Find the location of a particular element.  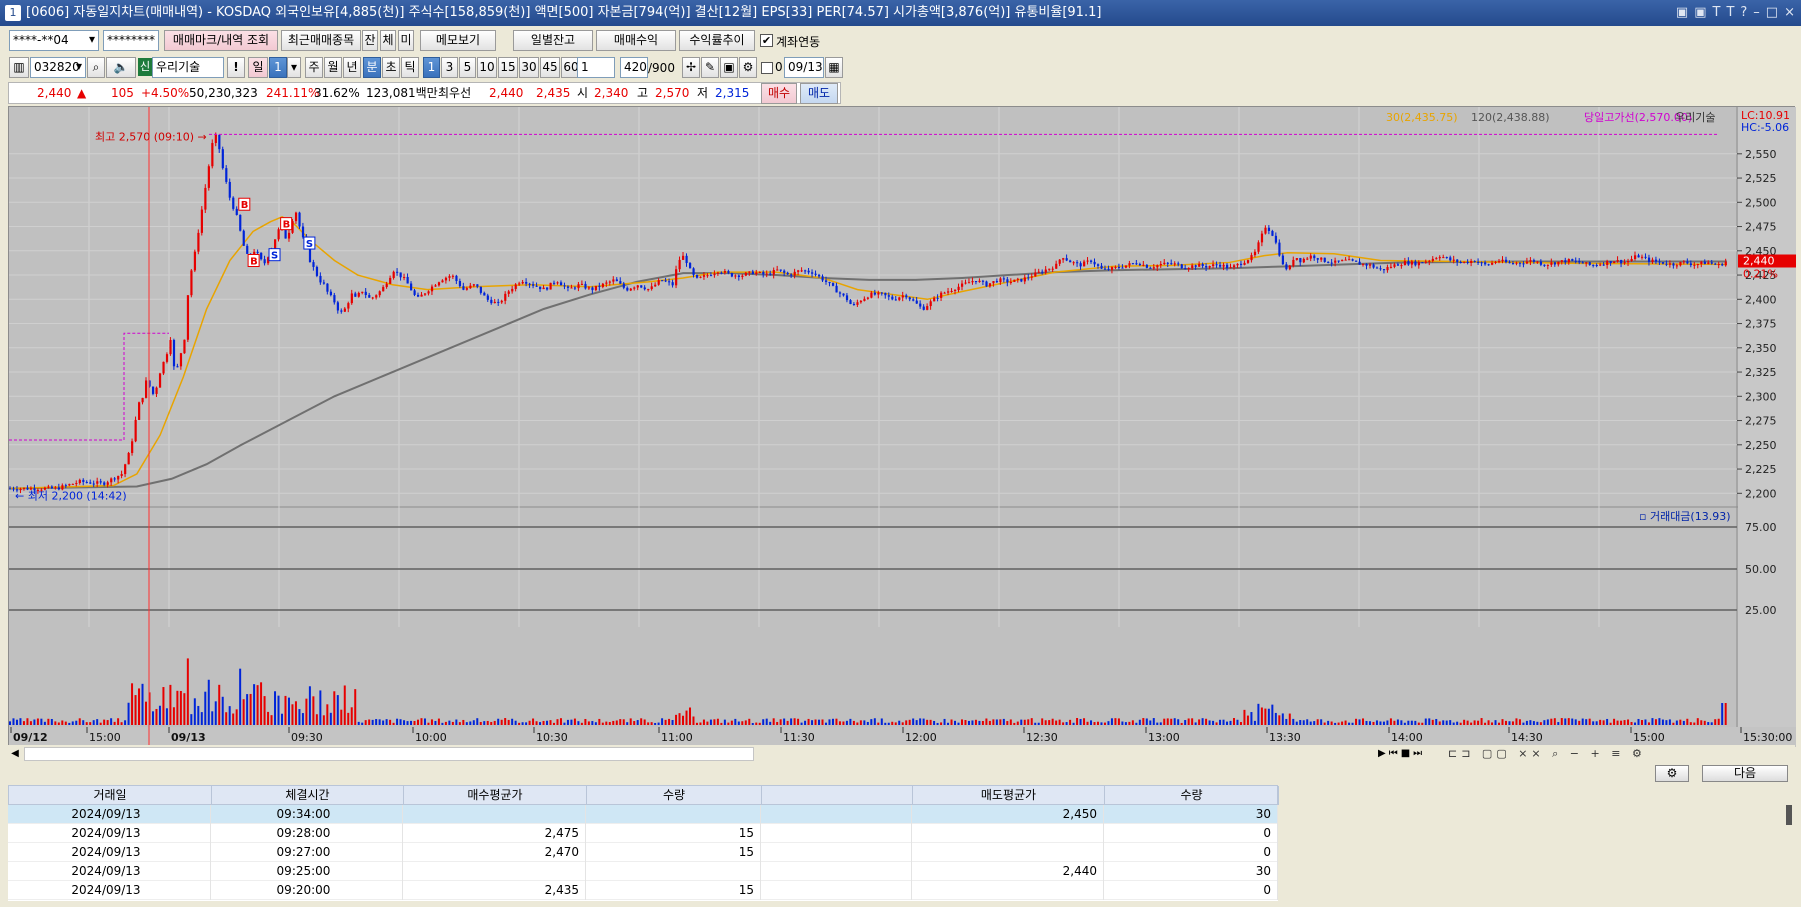

tile-icon: ▣ is located at coordinates (1700, 13).